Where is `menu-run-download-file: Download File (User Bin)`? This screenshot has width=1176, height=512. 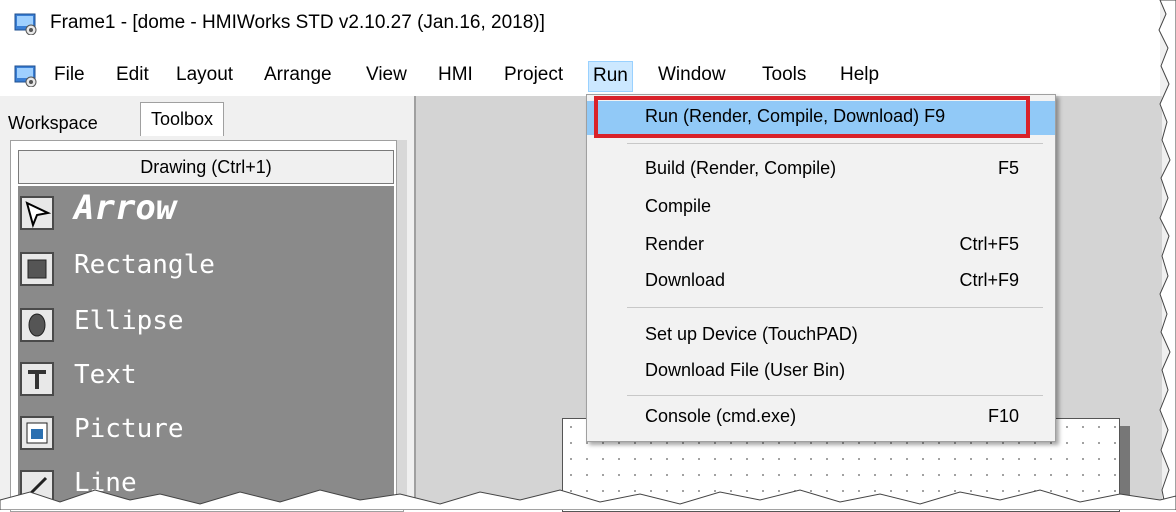 menu-run-download-file: Download File (User Bin) is located at coordinates (821, 372).